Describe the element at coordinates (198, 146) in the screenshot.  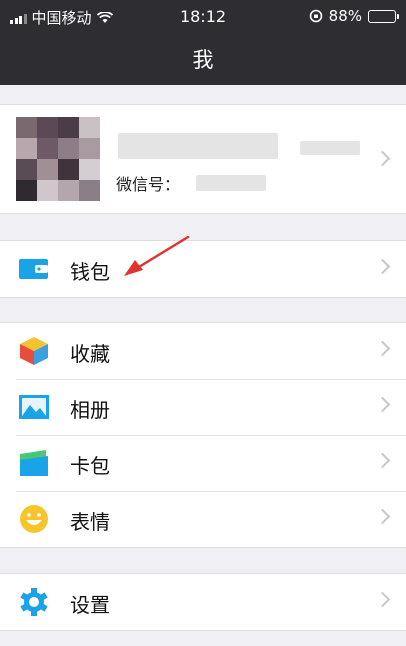
I see `nickname-redacted` at that location.